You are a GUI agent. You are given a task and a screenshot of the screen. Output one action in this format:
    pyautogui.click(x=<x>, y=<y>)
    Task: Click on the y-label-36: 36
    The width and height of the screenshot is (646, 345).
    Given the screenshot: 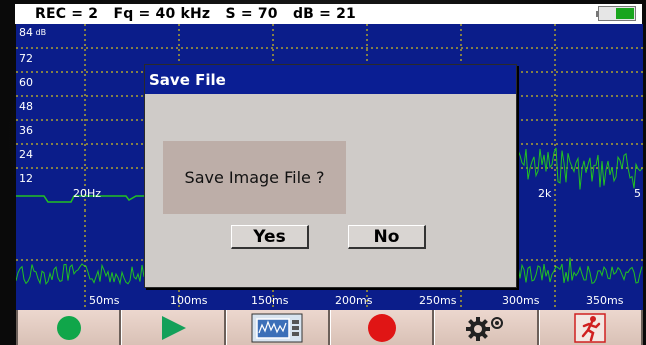 What is the action you would take?
    pyautogui.click(x=26, y=130)
    